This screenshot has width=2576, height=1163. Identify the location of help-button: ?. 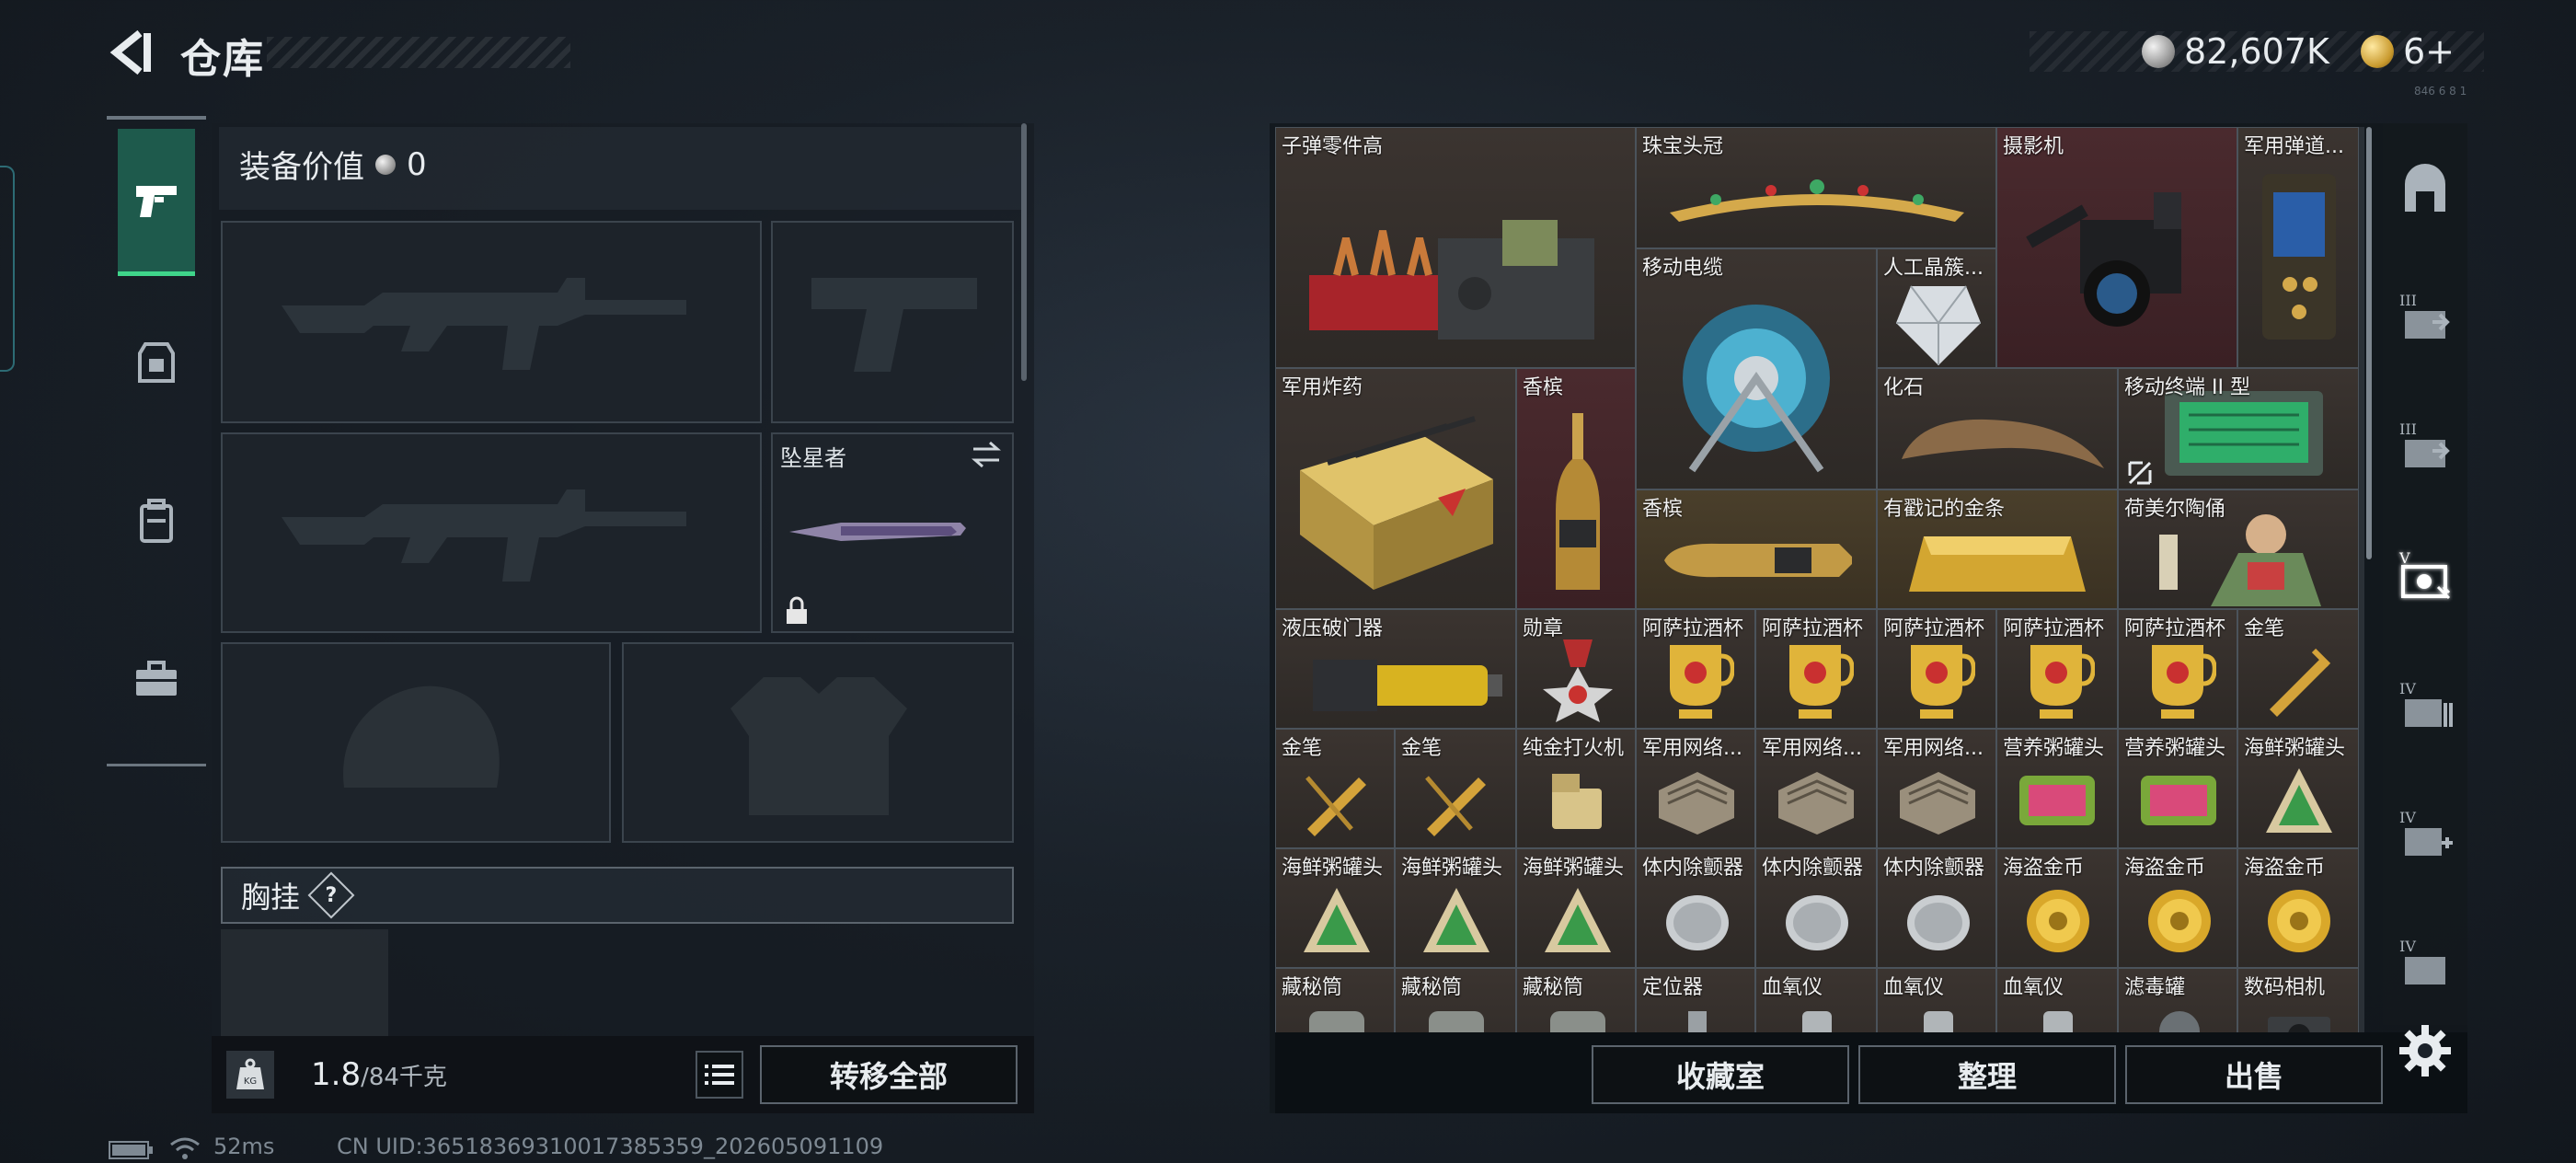
(331, 895).